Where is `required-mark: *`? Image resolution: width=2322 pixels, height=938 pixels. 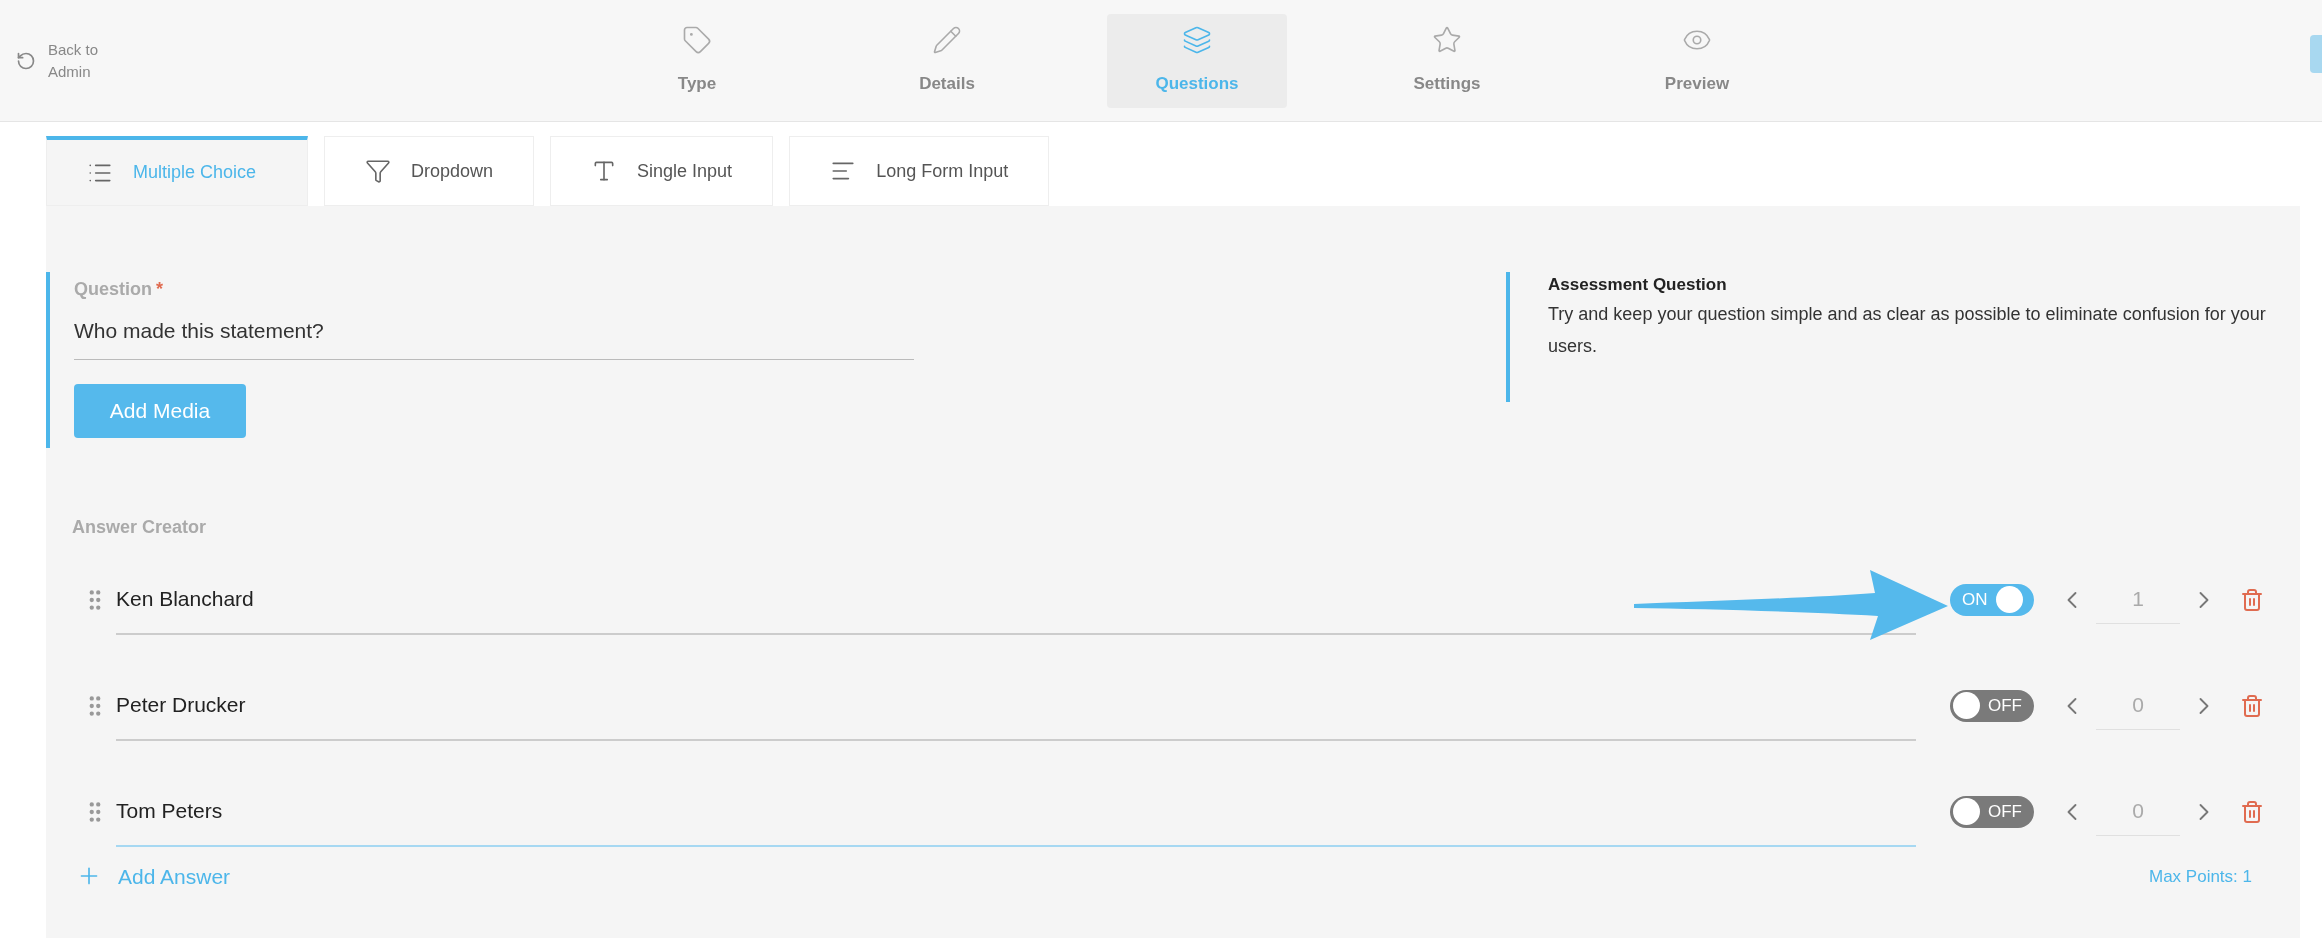
required-mark: * is located at coordinates (160, 289).